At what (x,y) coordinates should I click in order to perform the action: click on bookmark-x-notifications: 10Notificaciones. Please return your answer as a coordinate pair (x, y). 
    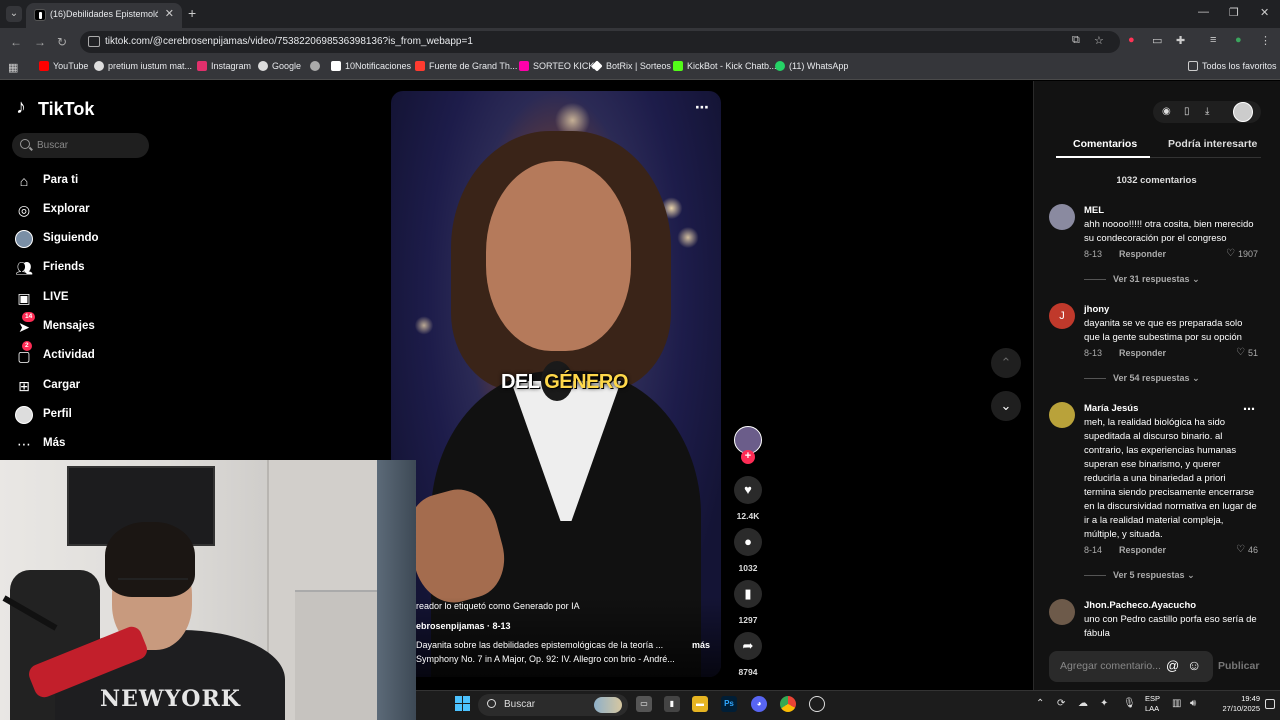
    Looking at the image, I should click on (371, 66).